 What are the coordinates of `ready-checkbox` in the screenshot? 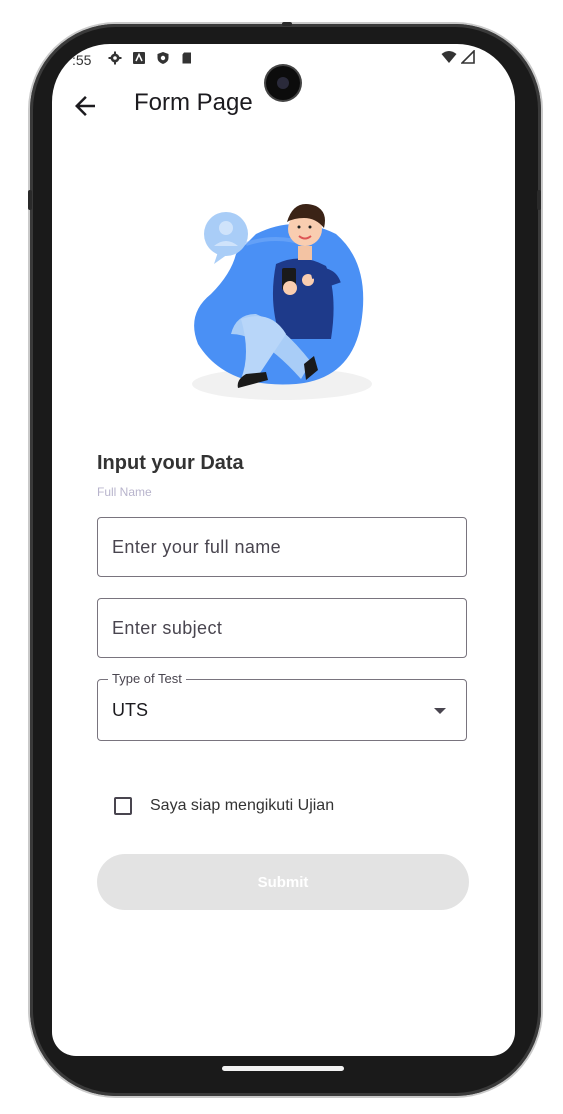 It's located at (123, 806).